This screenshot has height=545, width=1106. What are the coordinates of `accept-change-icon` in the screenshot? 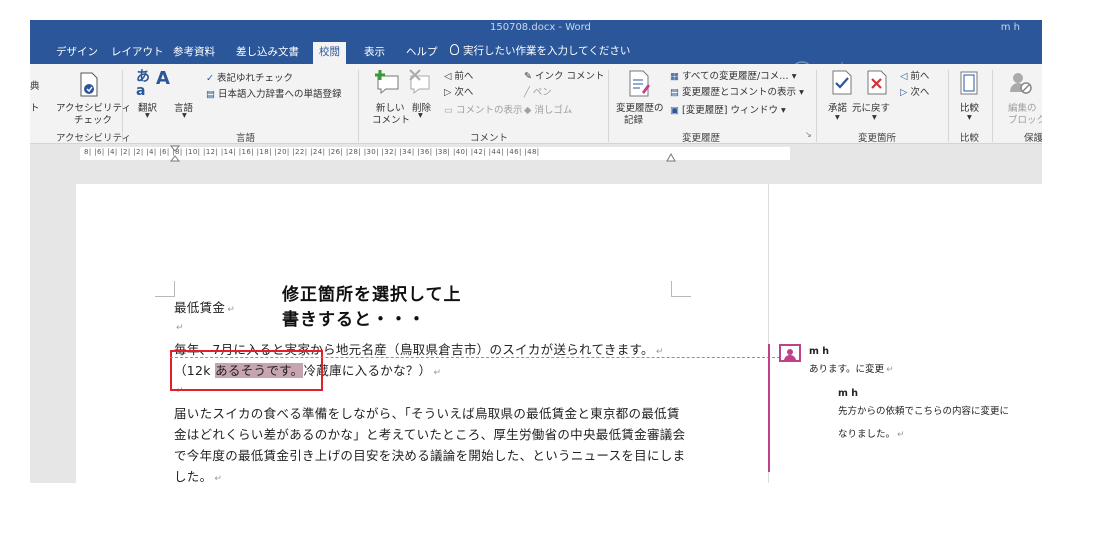 It's located at (842, 82).